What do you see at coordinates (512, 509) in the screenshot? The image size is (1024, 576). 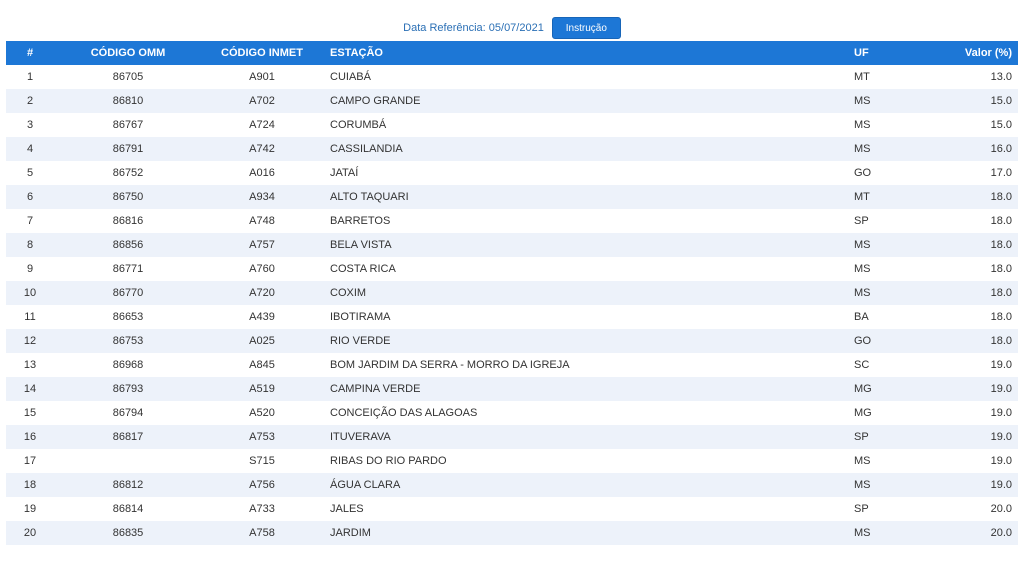 I see `table-row: 19 86814 A733 JALES SP 20.0` at bounding box center [512, 509].